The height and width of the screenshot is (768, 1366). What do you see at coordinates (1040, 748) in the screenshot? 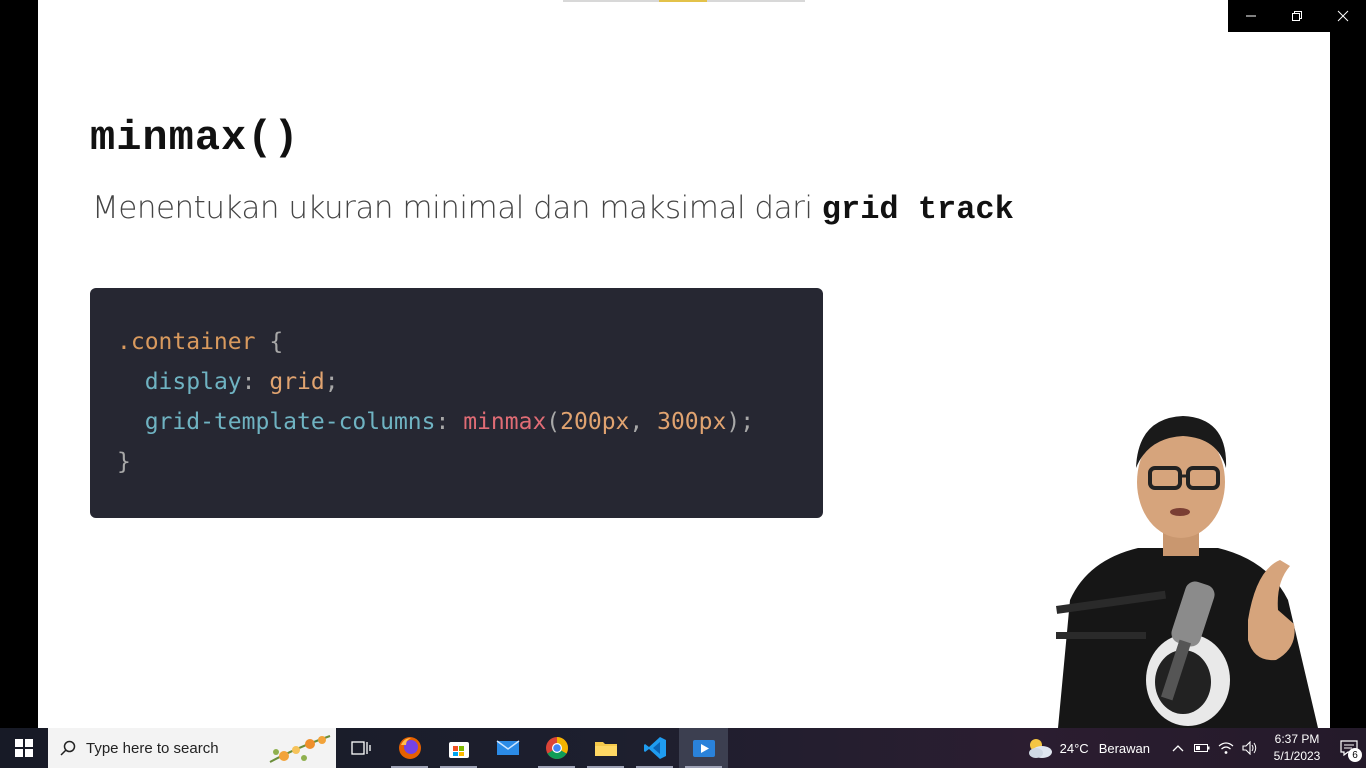
I see `cloudy-weather-icon` at bounding box center [1040, 748].